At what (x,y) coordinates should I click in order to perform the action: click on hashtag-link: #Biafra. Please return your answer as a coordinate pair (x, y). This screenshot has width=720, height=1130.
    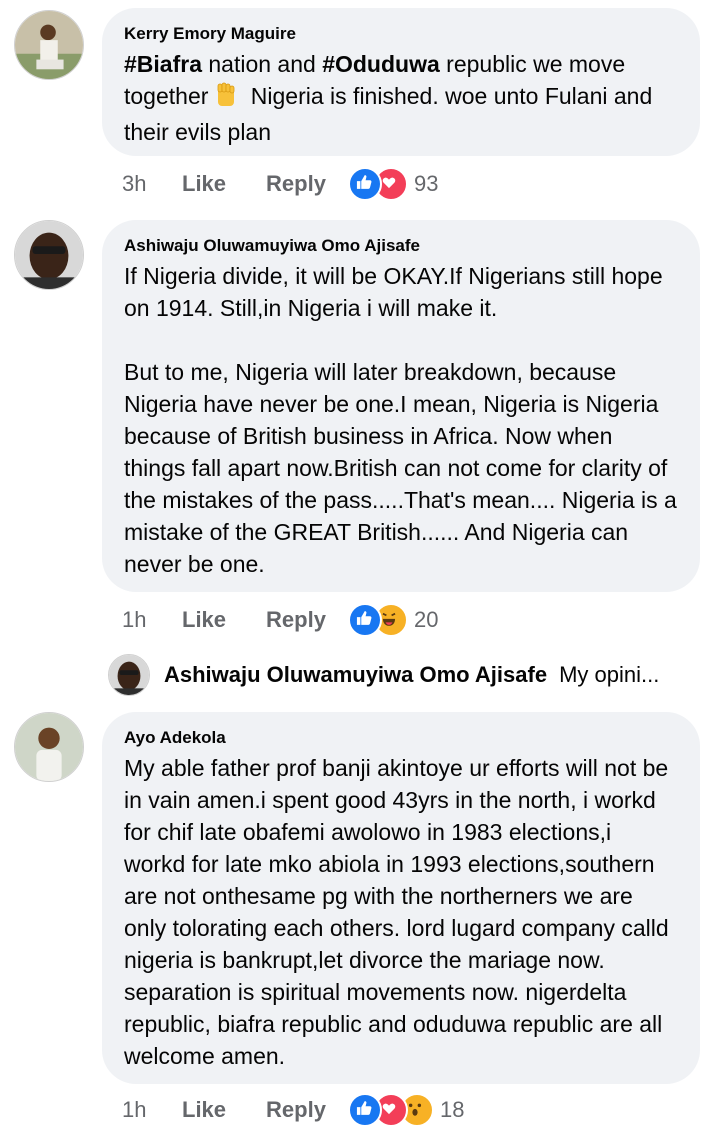
    Looking at the image, I should click on (163, 64).